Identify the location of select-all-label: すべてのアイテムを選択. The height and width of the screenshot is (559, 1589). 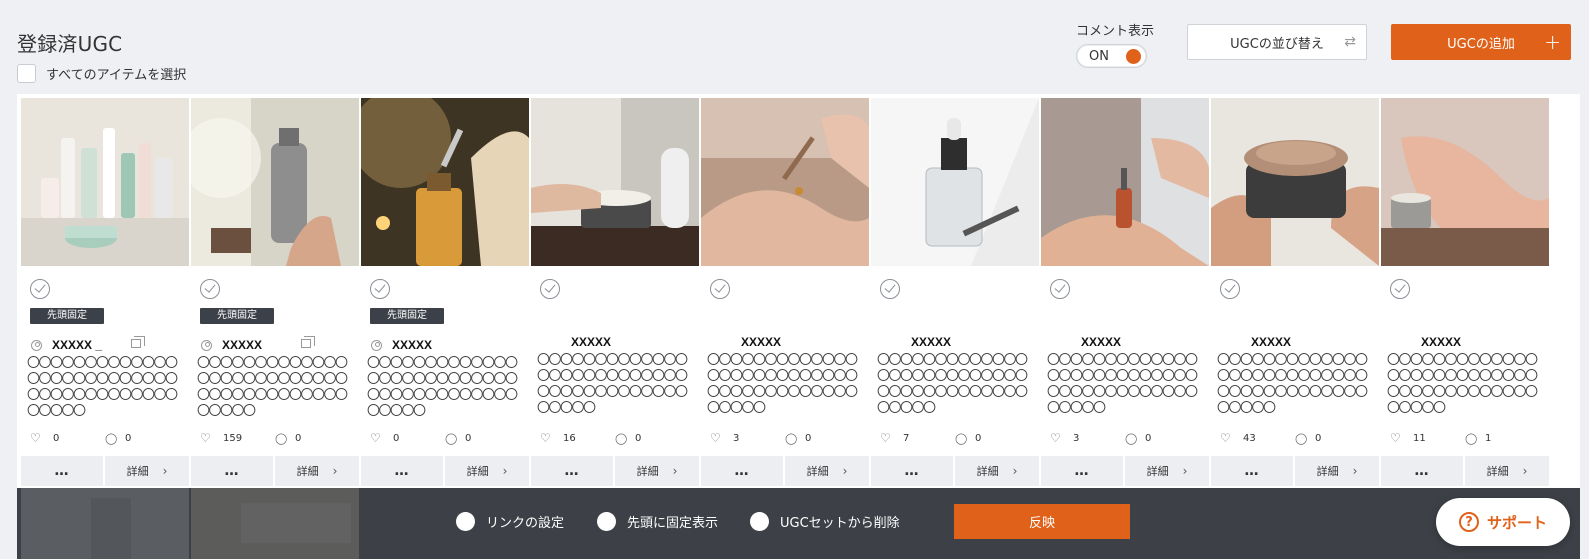
(116, 75).